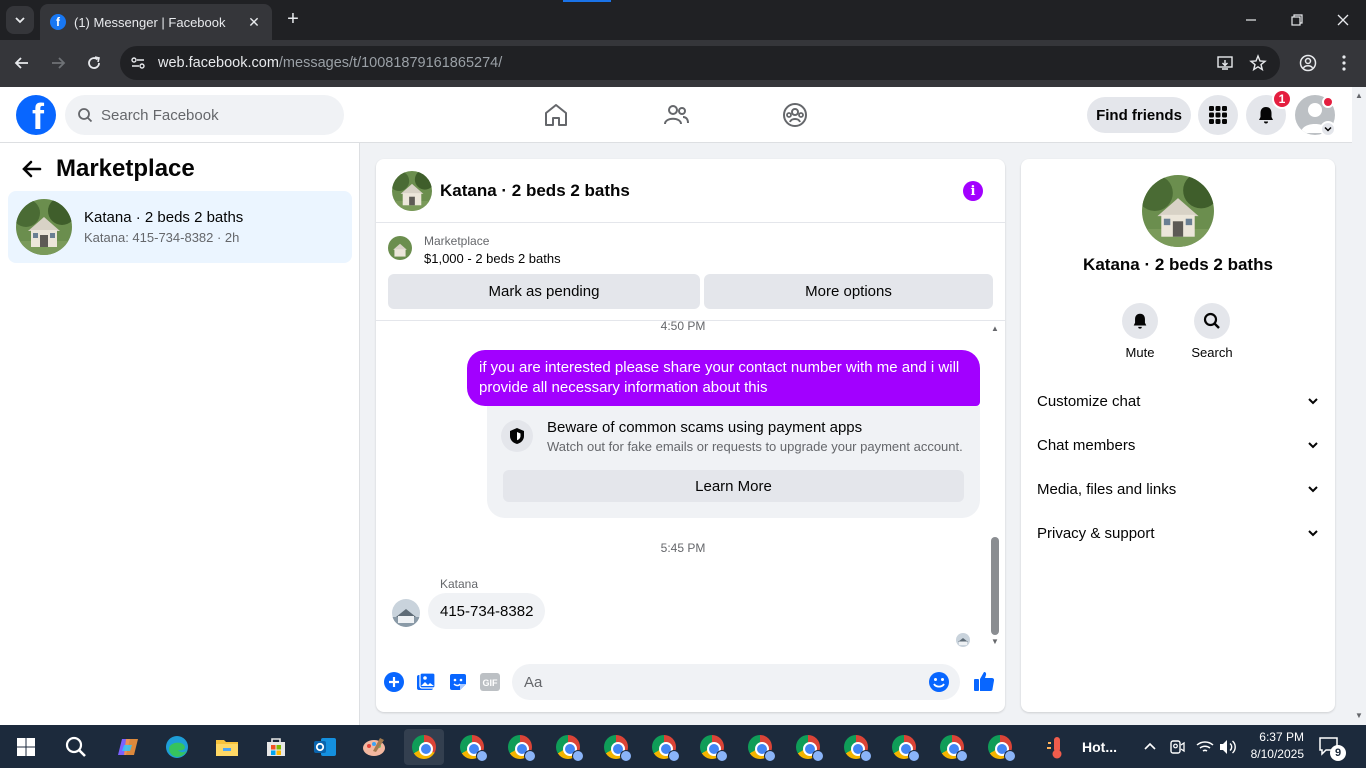 This screenshot has height=768, width=1366. Describe the element at coordinates (325, 747) in the screenshot. I see `outlook-icon` at that location.